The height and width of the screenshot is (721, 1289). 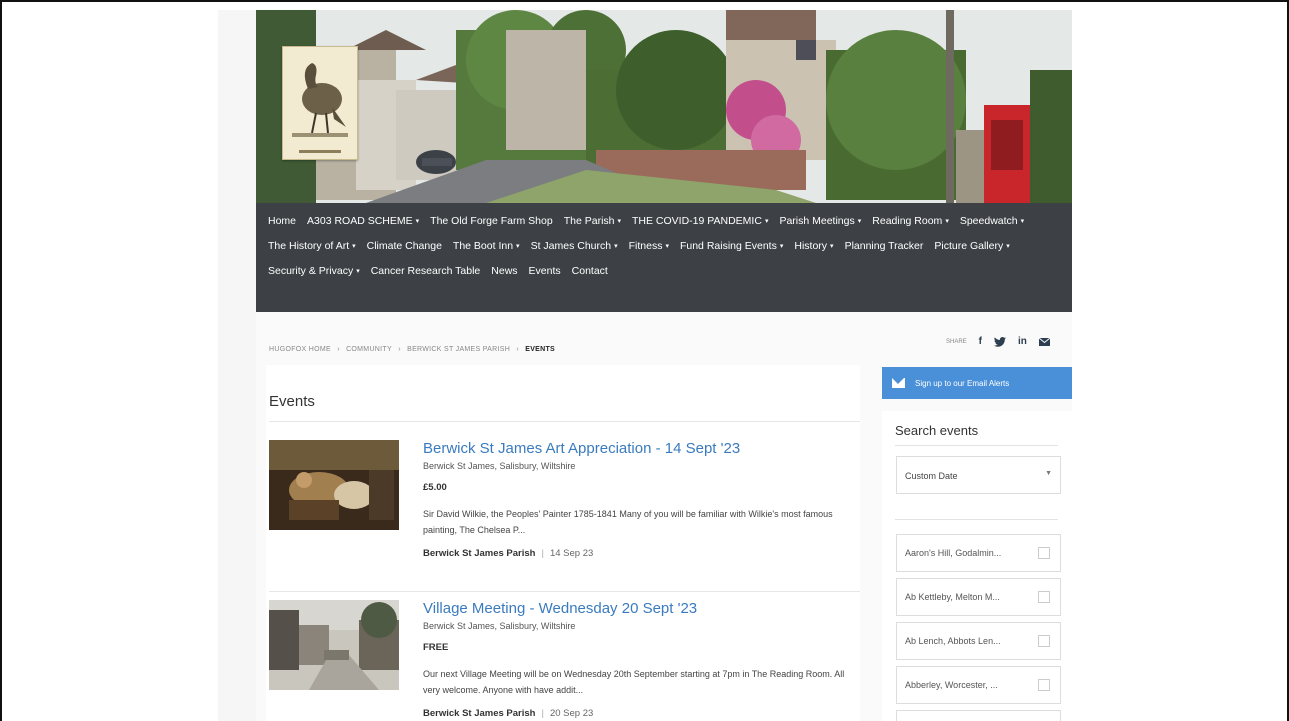 I want to click on nav-item-reading-room: Reading Room ▾, so click(x=910, y=221).